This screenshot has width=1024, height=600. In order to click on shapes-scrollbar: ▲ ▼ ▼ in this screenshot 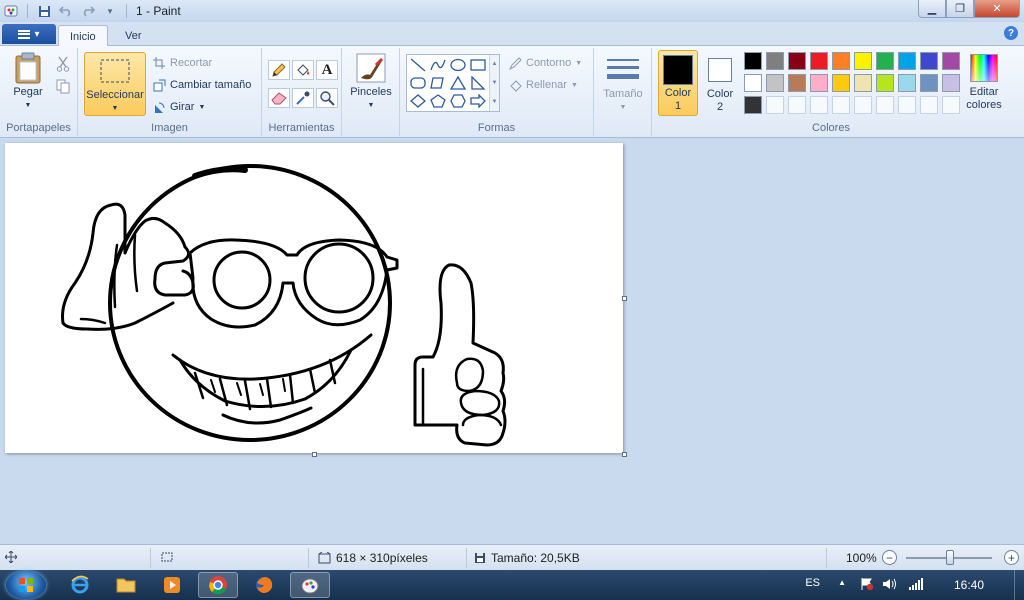, I will do `click(494, 83)`.